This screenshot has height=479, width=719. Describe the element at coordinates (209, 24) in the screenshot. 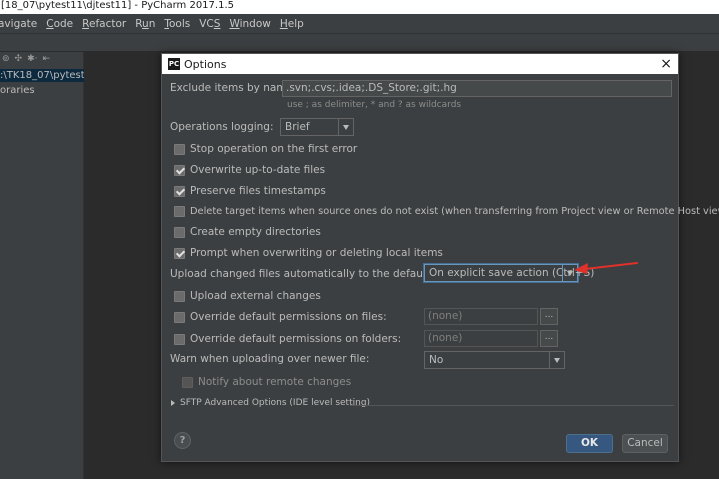

I see `menu-vcs: VCS` at that location.